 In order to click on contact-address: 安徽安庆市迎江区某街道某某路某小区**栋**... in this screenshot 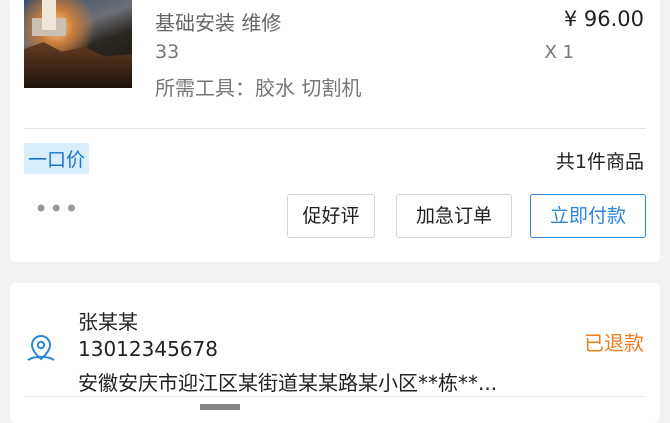, I will do `click(288, 383)`.